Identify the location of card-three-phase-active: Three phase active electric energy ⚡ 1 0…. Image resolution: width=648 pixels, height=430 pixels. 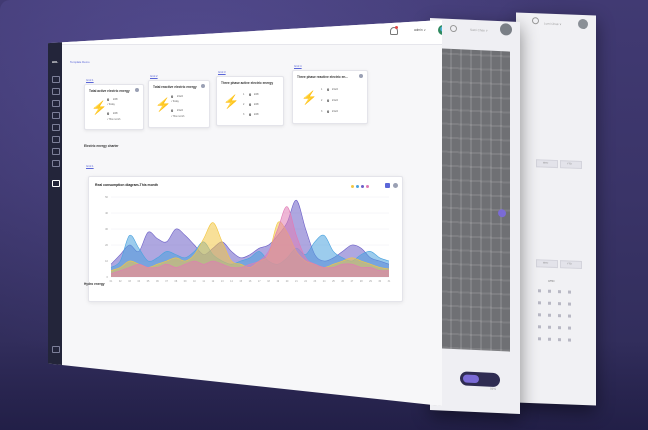
(250, 101).